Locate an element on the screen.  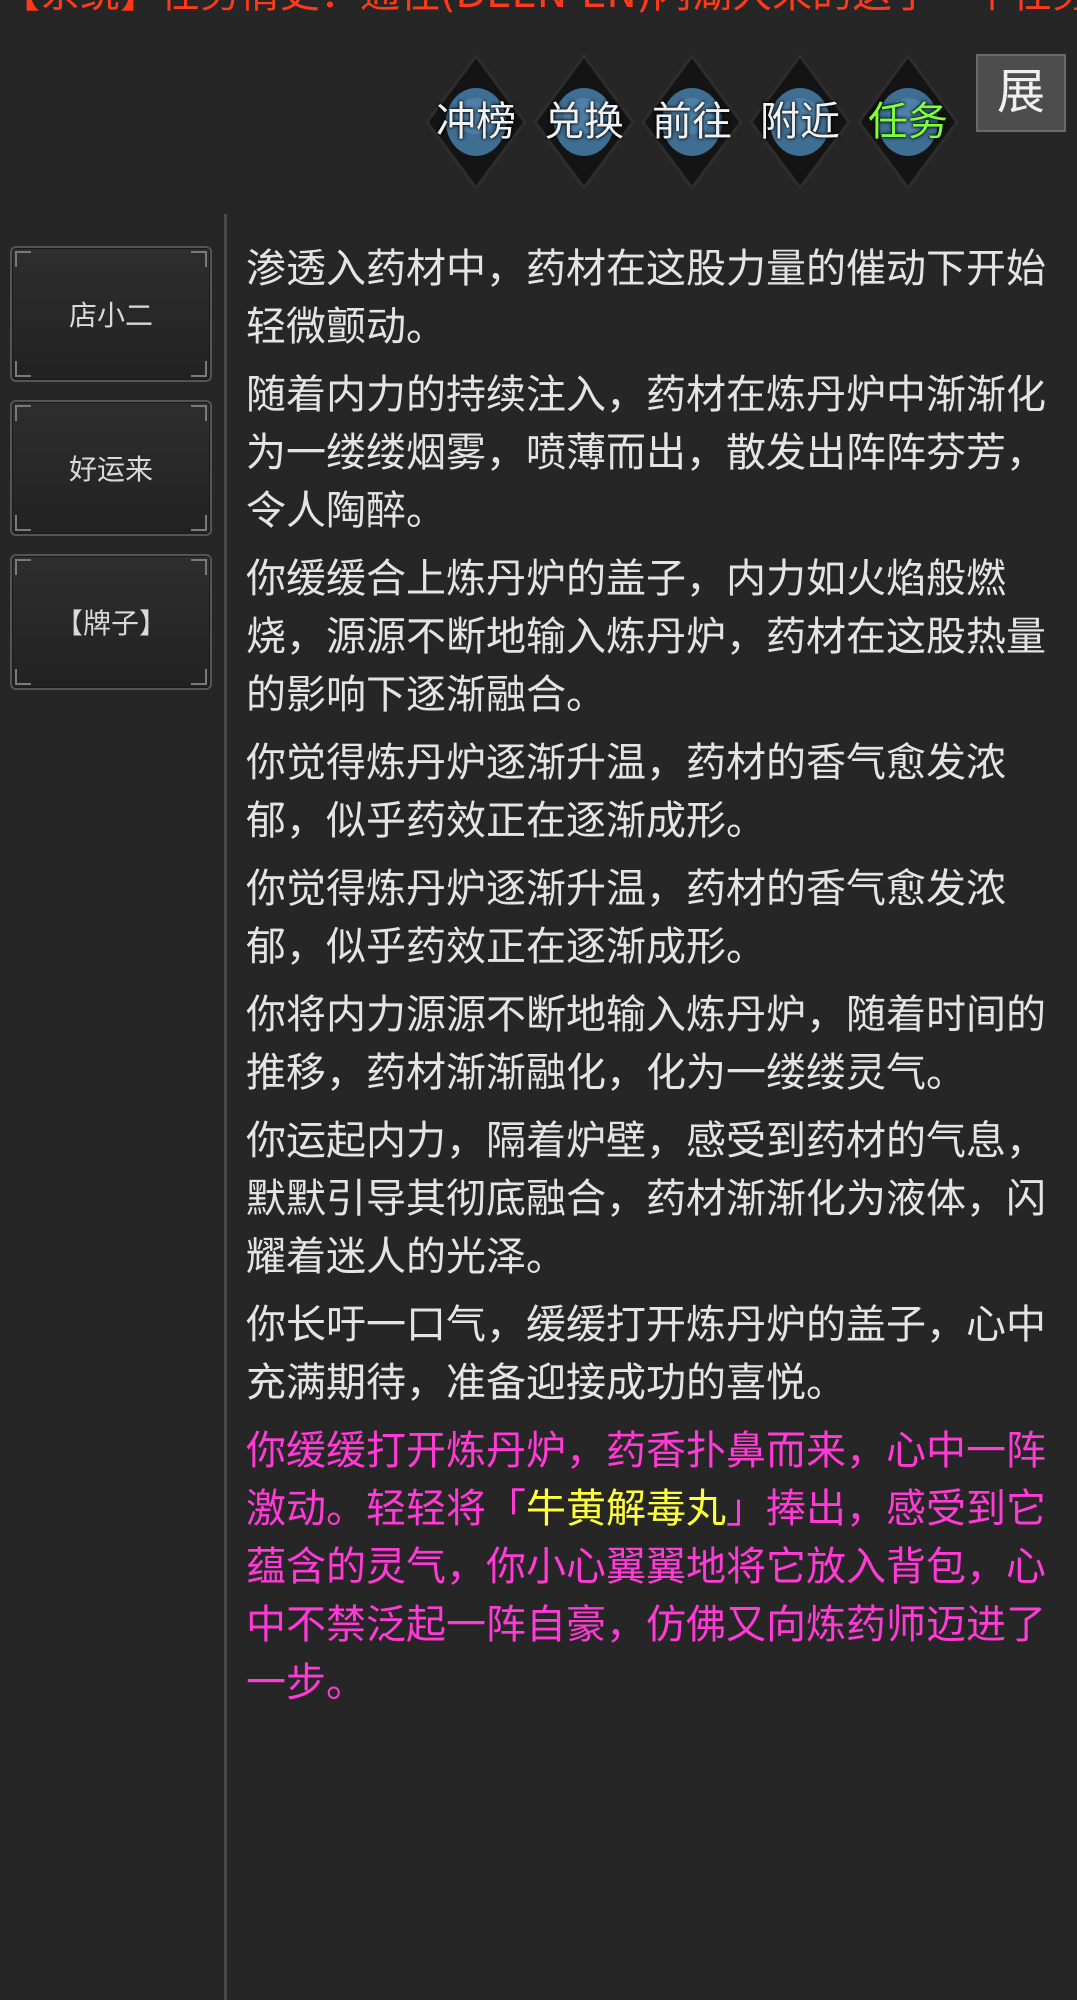
log-message: 你长吁一口气，缓缓打开炼丹炉的盖子，心中充满期待，准备迎接成功的喜悦。 is located at coordinates (646, 1354).